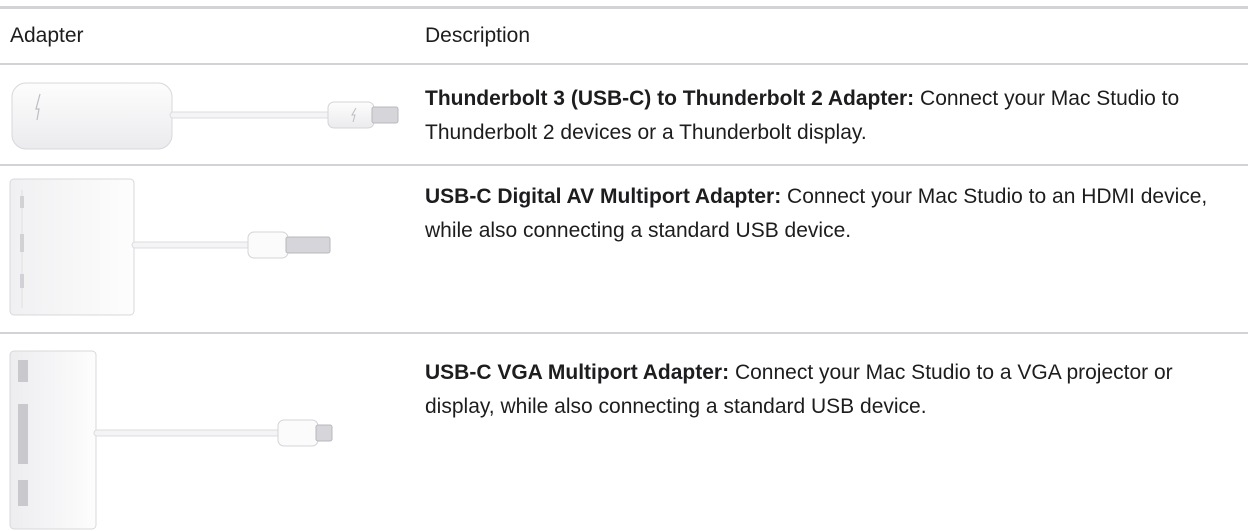  Describe the element at coordinates (171, 440) in the screenshot. I see `usb-c-vga-adapter-image` at that location.